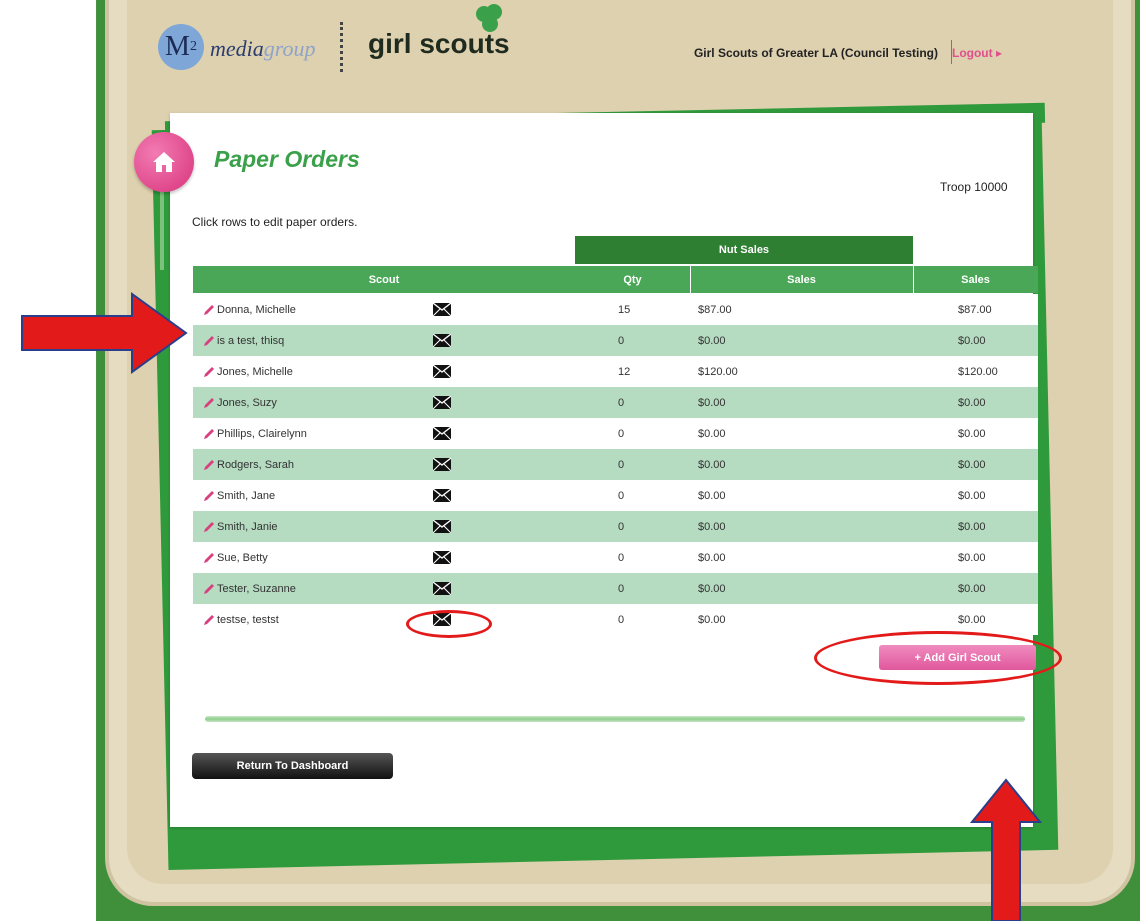 Image resolution: width=1140 pixels, height=921 pixels. Describe the element at coordinates (615, 371) in the screenshot. I see `table-row: Jones, Michelle 12 $120.00 $120.00` at that location.